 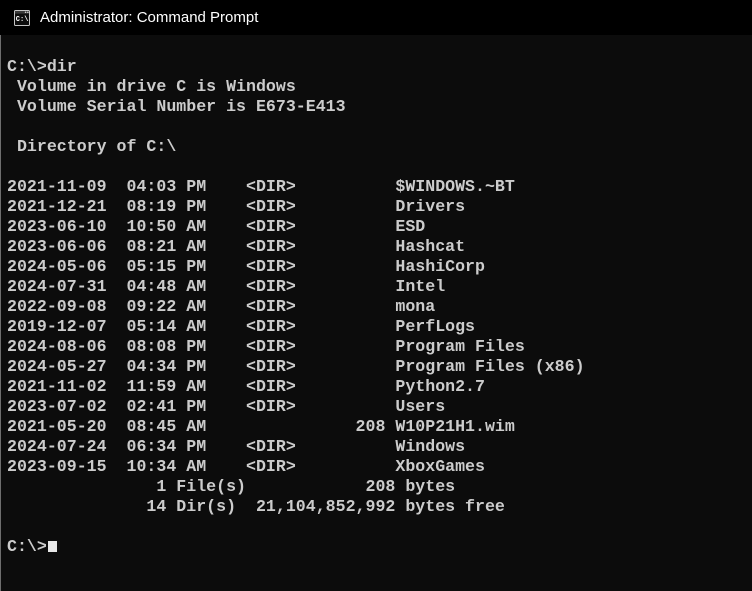 I want to click on terminal-line: Volume in drive C is Windows, so click(x=151, y=86).